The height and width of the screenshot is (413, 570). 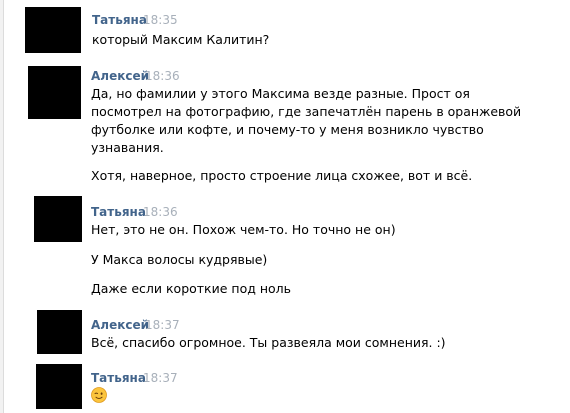 What do you see at coordinates (160, 20) in the screenshot?
I see `message-time: 18:35` at bounding box center [160, 20].